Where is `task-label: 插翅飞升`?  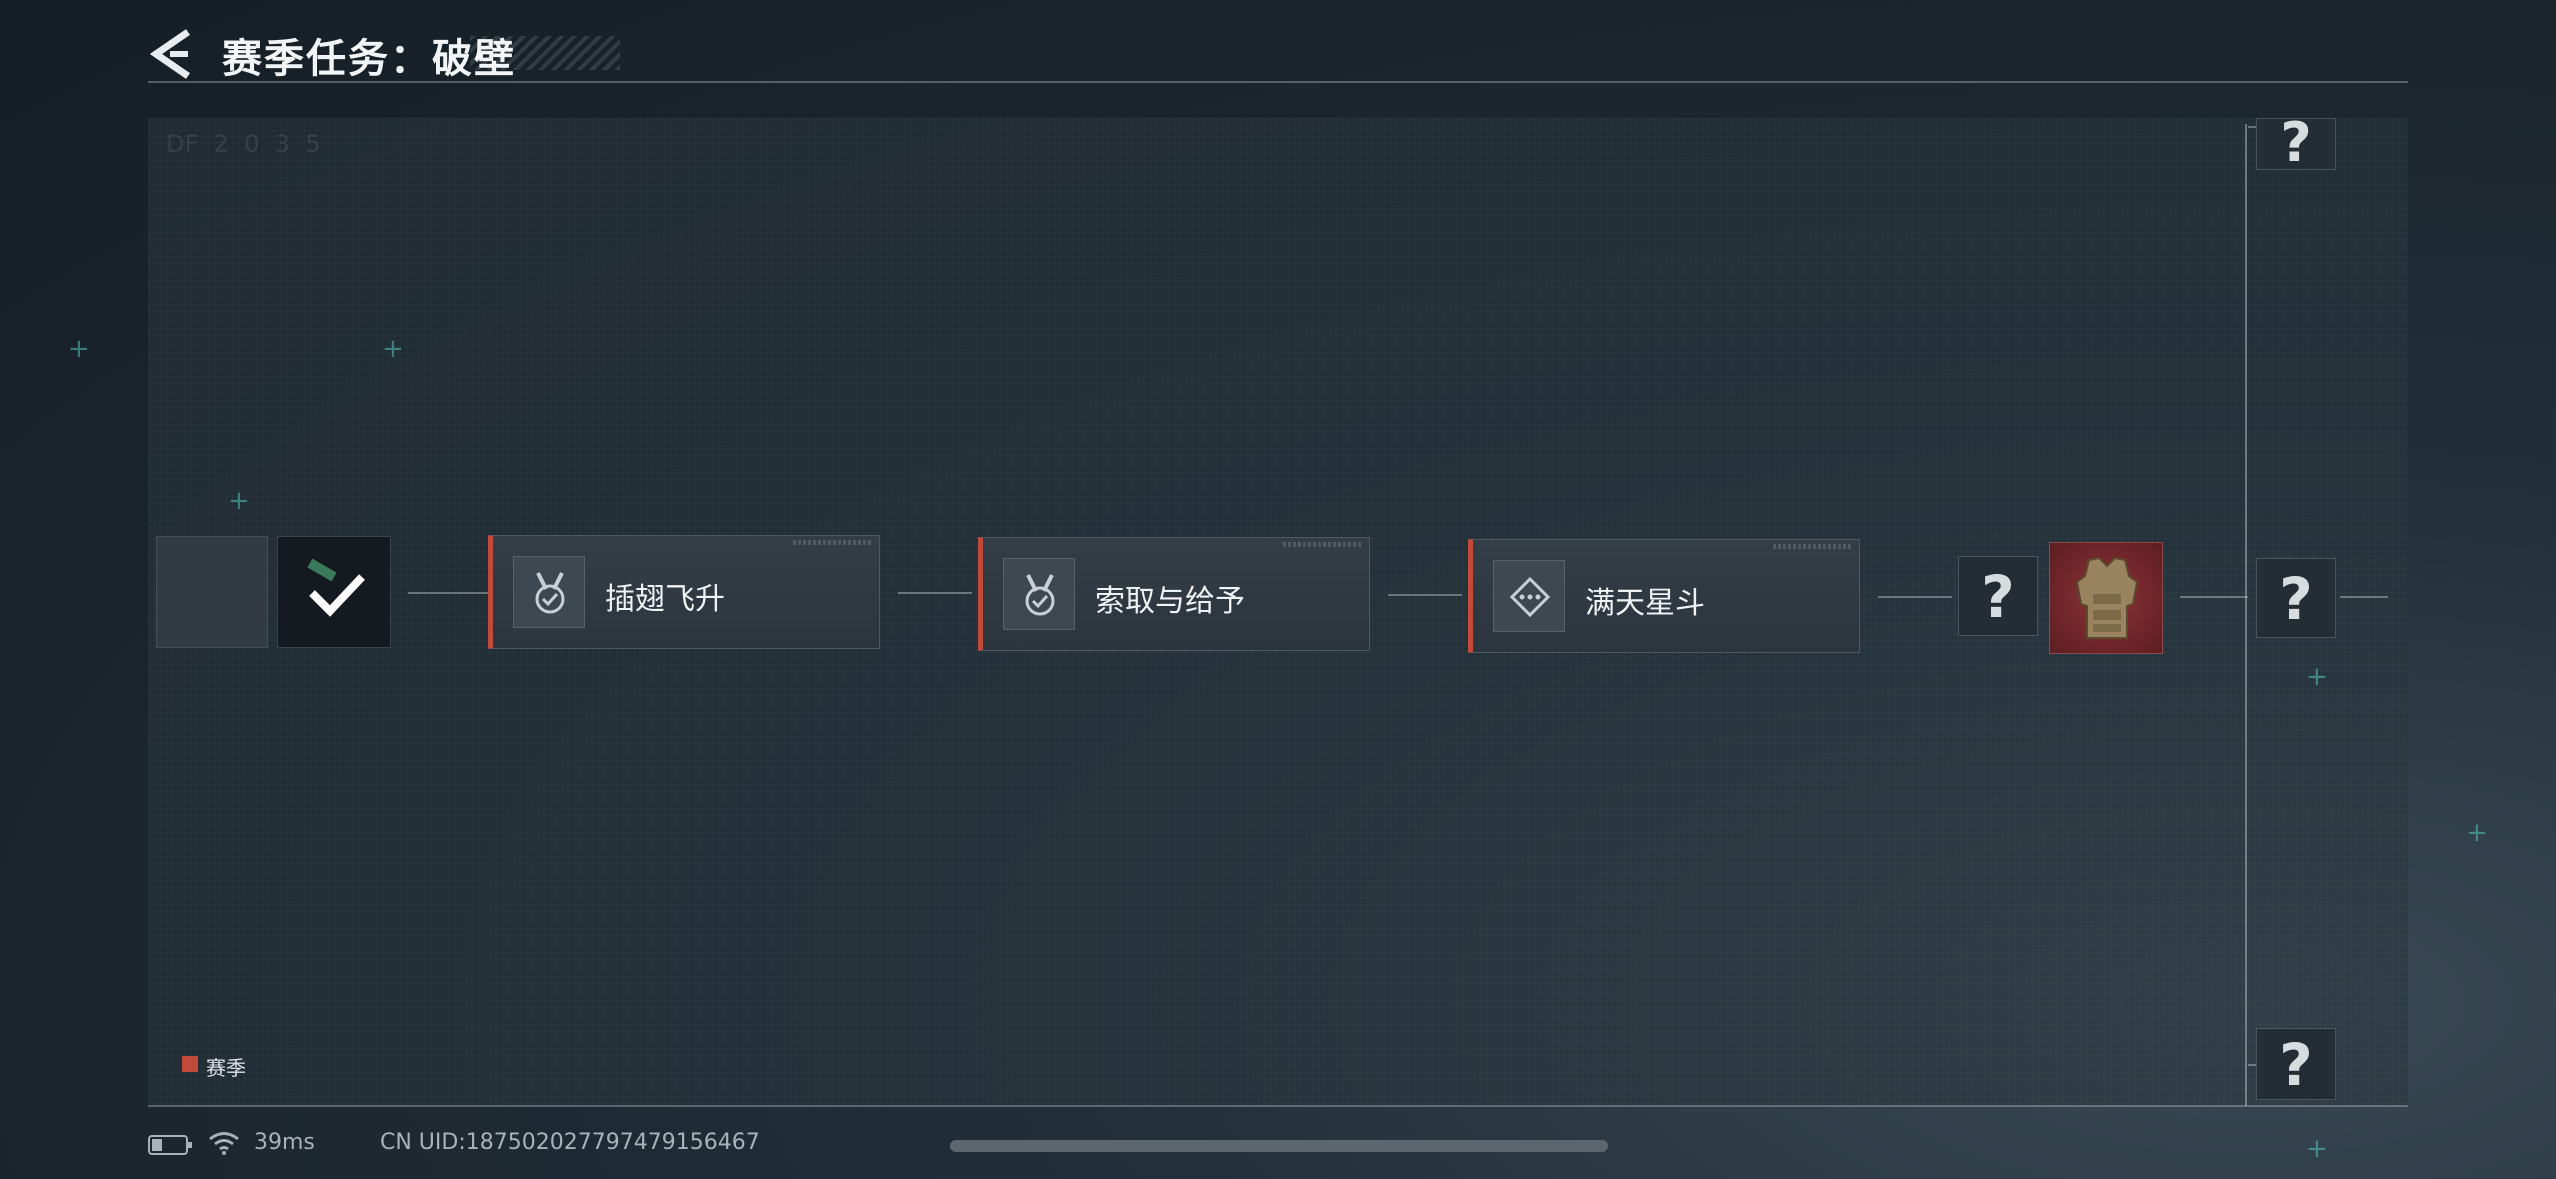
task-label: 插翅飞升 is located at coordinates (665, 599).